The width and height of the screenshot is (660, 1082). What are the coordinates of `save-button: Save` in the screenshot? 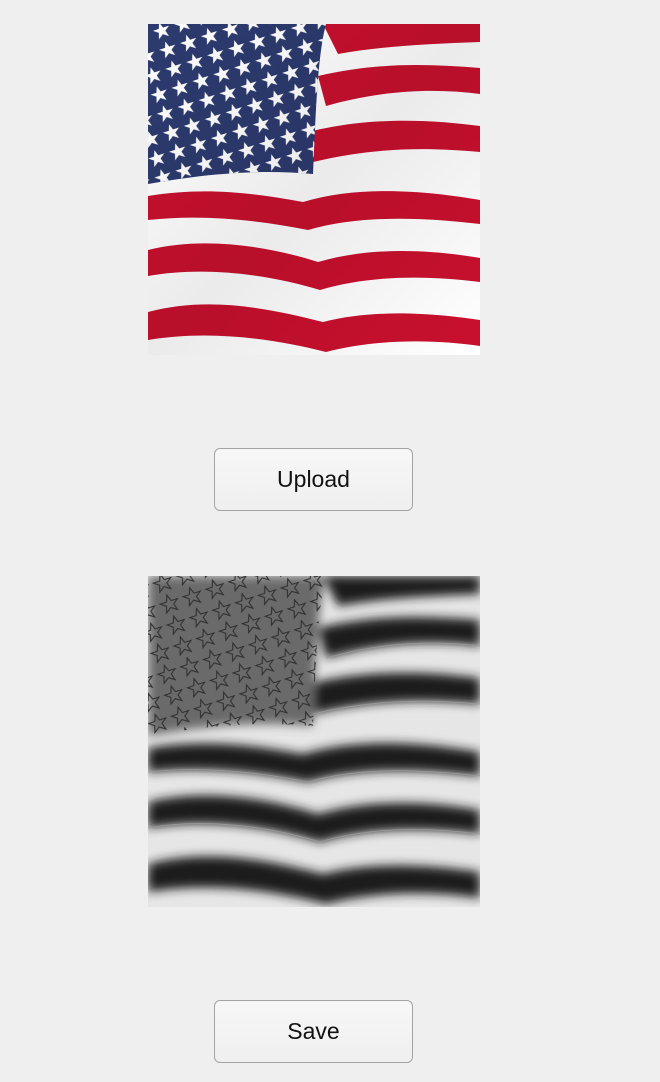 It's located at (313, 1031).